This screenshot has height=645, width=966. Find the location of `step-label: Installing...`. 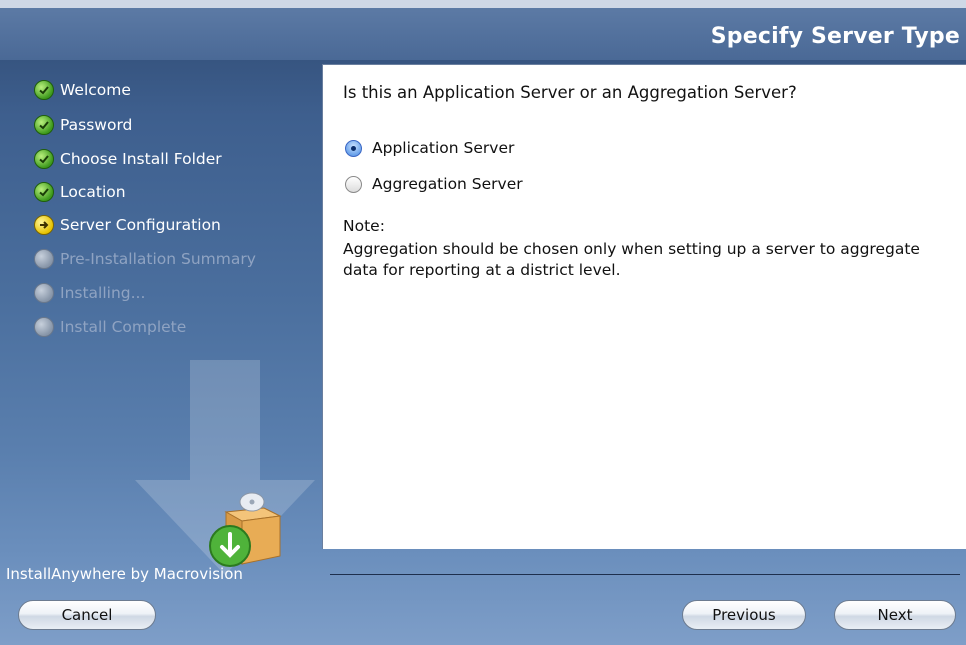

step-label: Installing... is located at coordinates (103, 293).